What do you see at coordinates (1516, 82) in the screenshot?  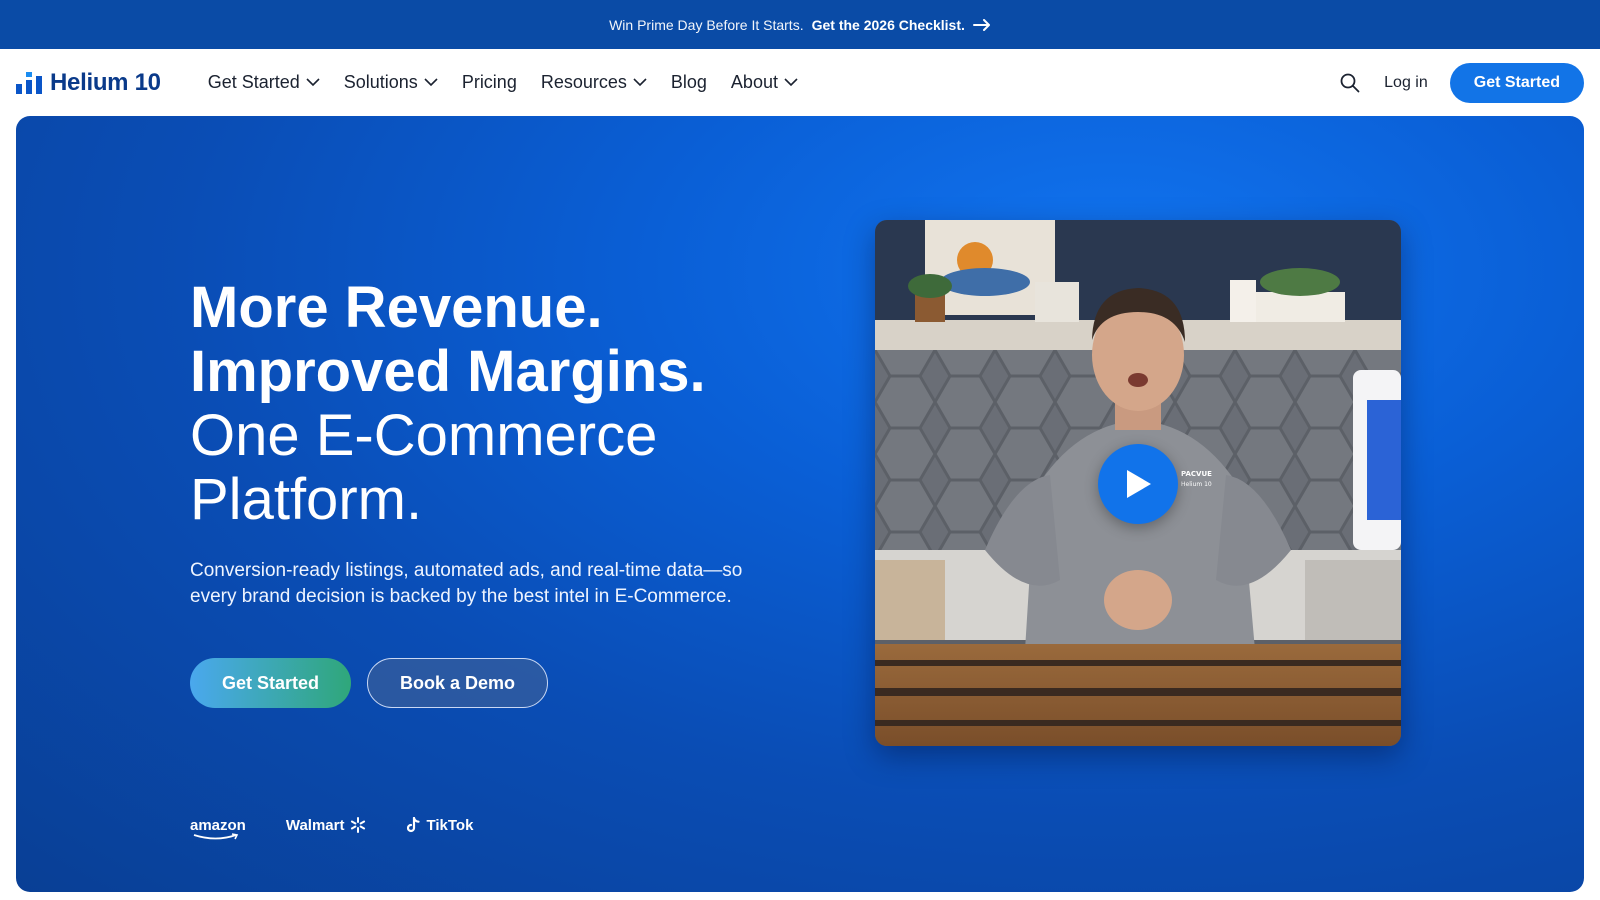 I see `nav-get-started-button: Get Started` at bounding box center [1516, 82].